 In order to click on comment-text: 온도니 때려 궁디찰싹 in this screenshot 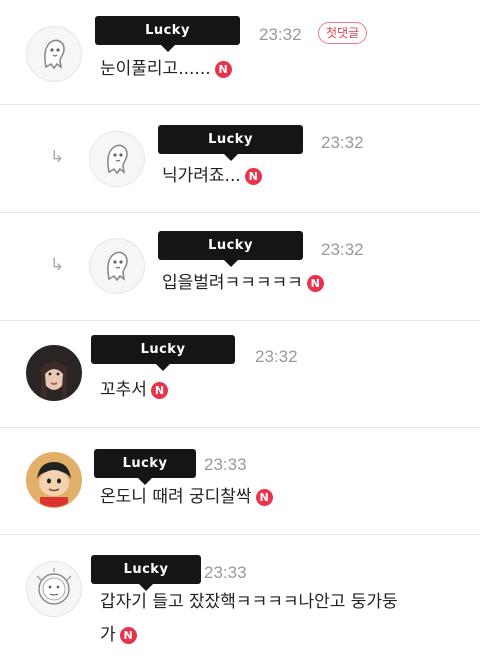, I will do `click(176, 497)`.